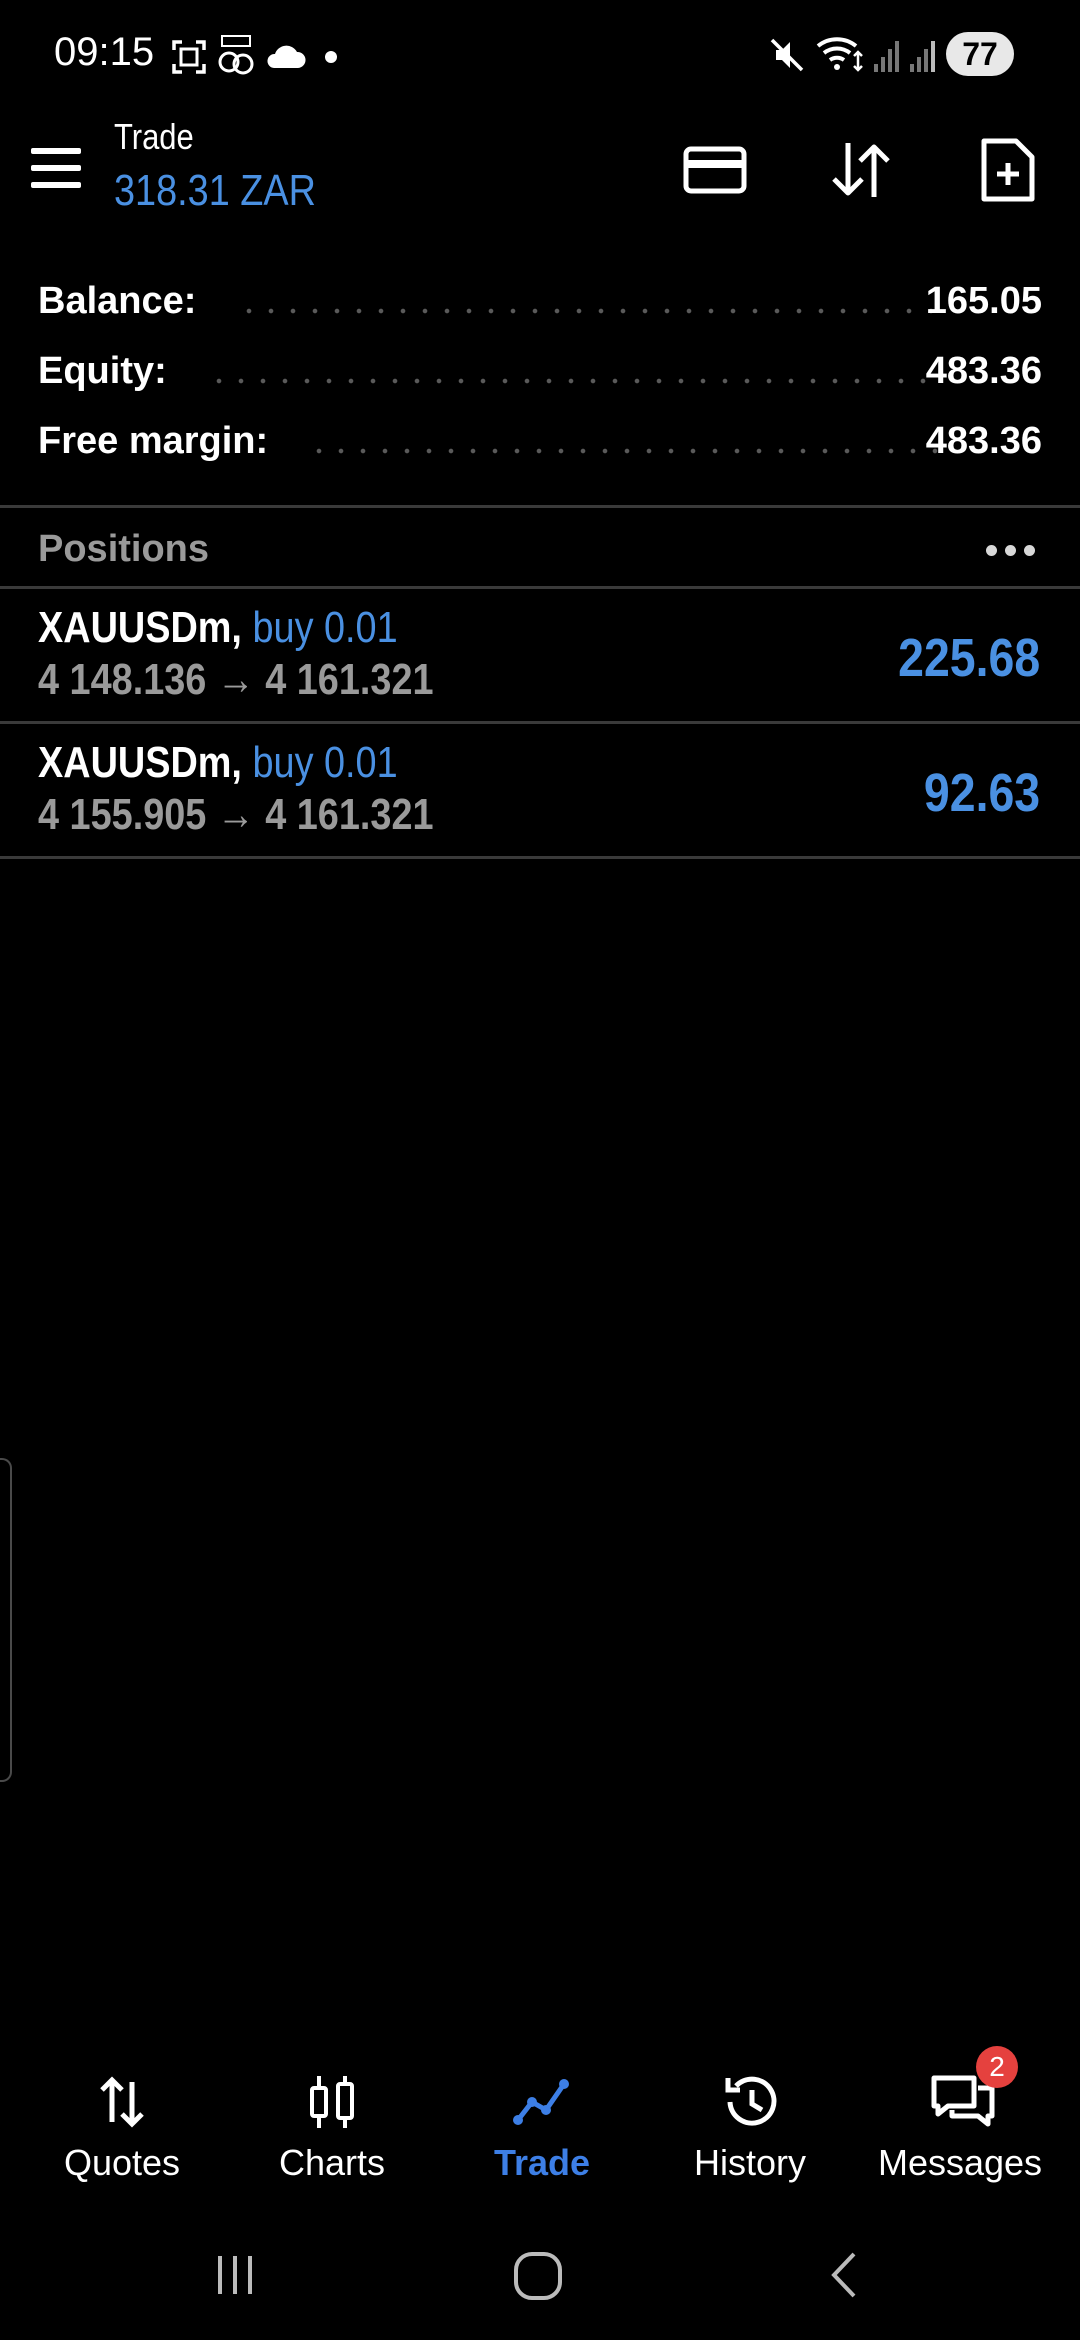 This screenshot has height=2340, width=1080. Describe the element at coordinates (981, 793) in the screenshot. I see `position-profit: 92.63` at that location.